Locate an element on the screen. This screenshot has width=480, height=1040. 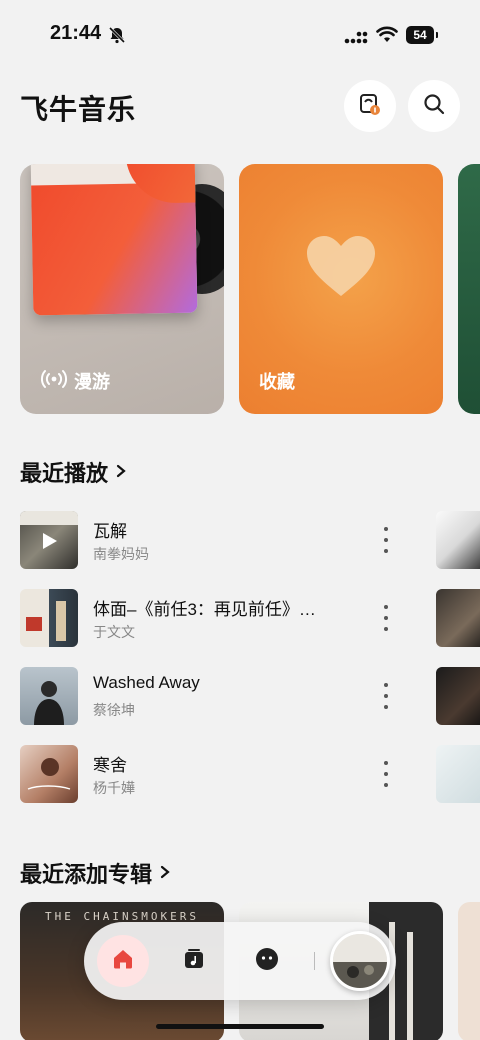
song-title: 寒舍 is located at coordinates (110, 765).